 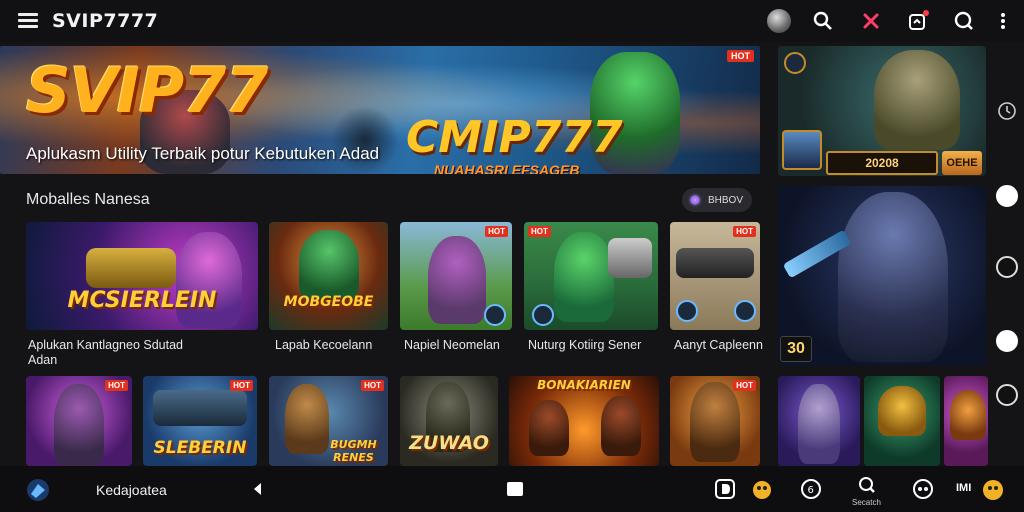 I want to click on game-card-3: HOT, so click(x=456, y=276).